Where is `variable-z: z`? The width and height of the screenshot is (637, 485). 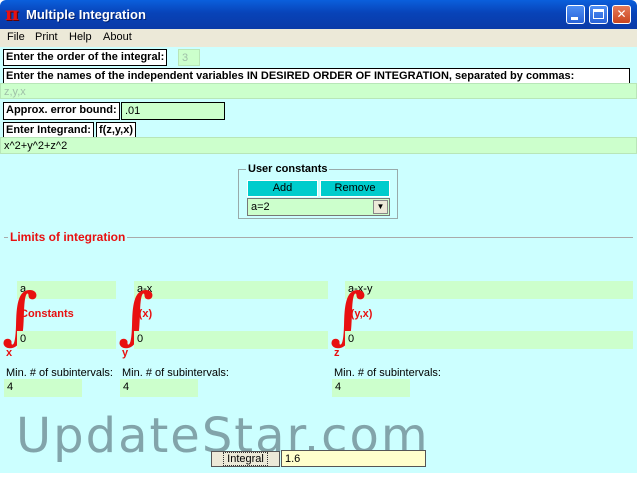
variable-z: z is located at coordinates (337, 353).